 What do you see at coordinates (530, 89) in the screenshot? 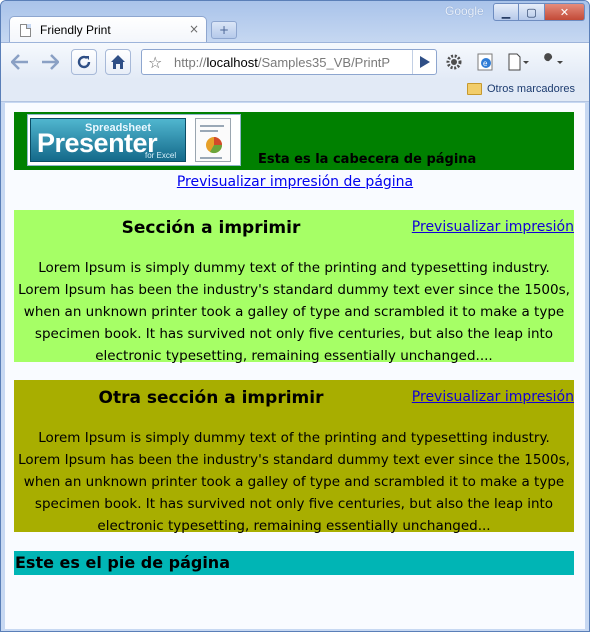
I see `other-bookmarks-label: Otros marcadores` at bounding box center [530, 89].